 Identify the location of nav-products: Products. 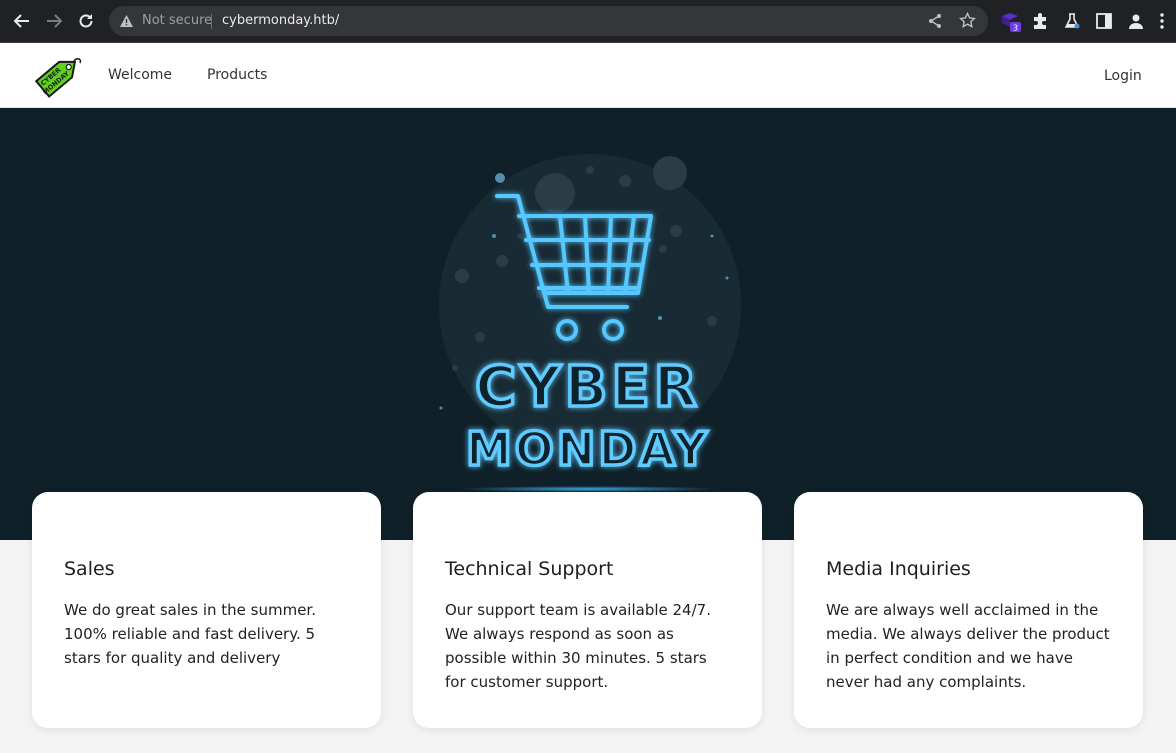
(237, 75).